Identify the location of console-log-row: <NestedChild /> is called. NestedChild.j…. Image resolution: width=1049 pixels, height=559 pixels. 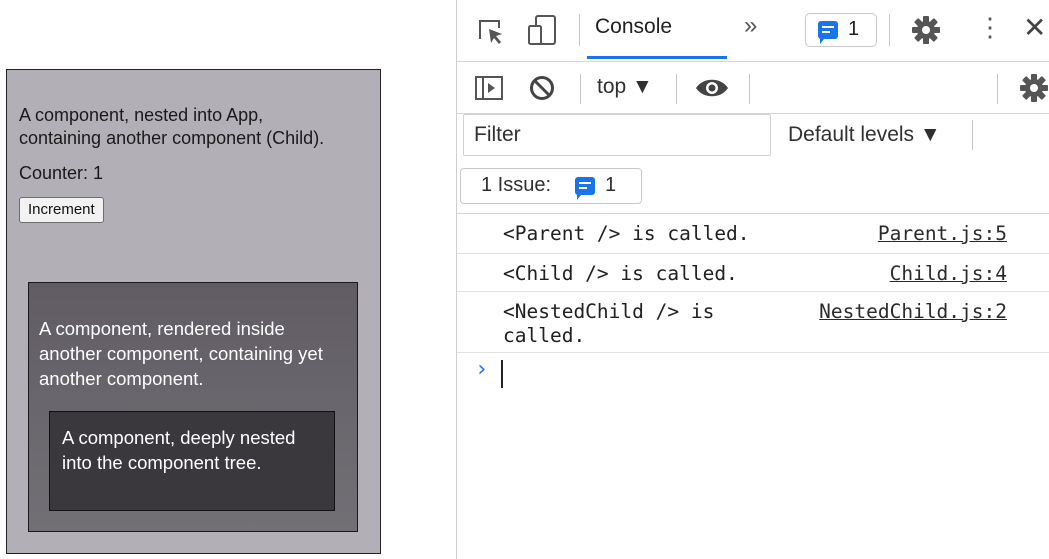
(753, 322).